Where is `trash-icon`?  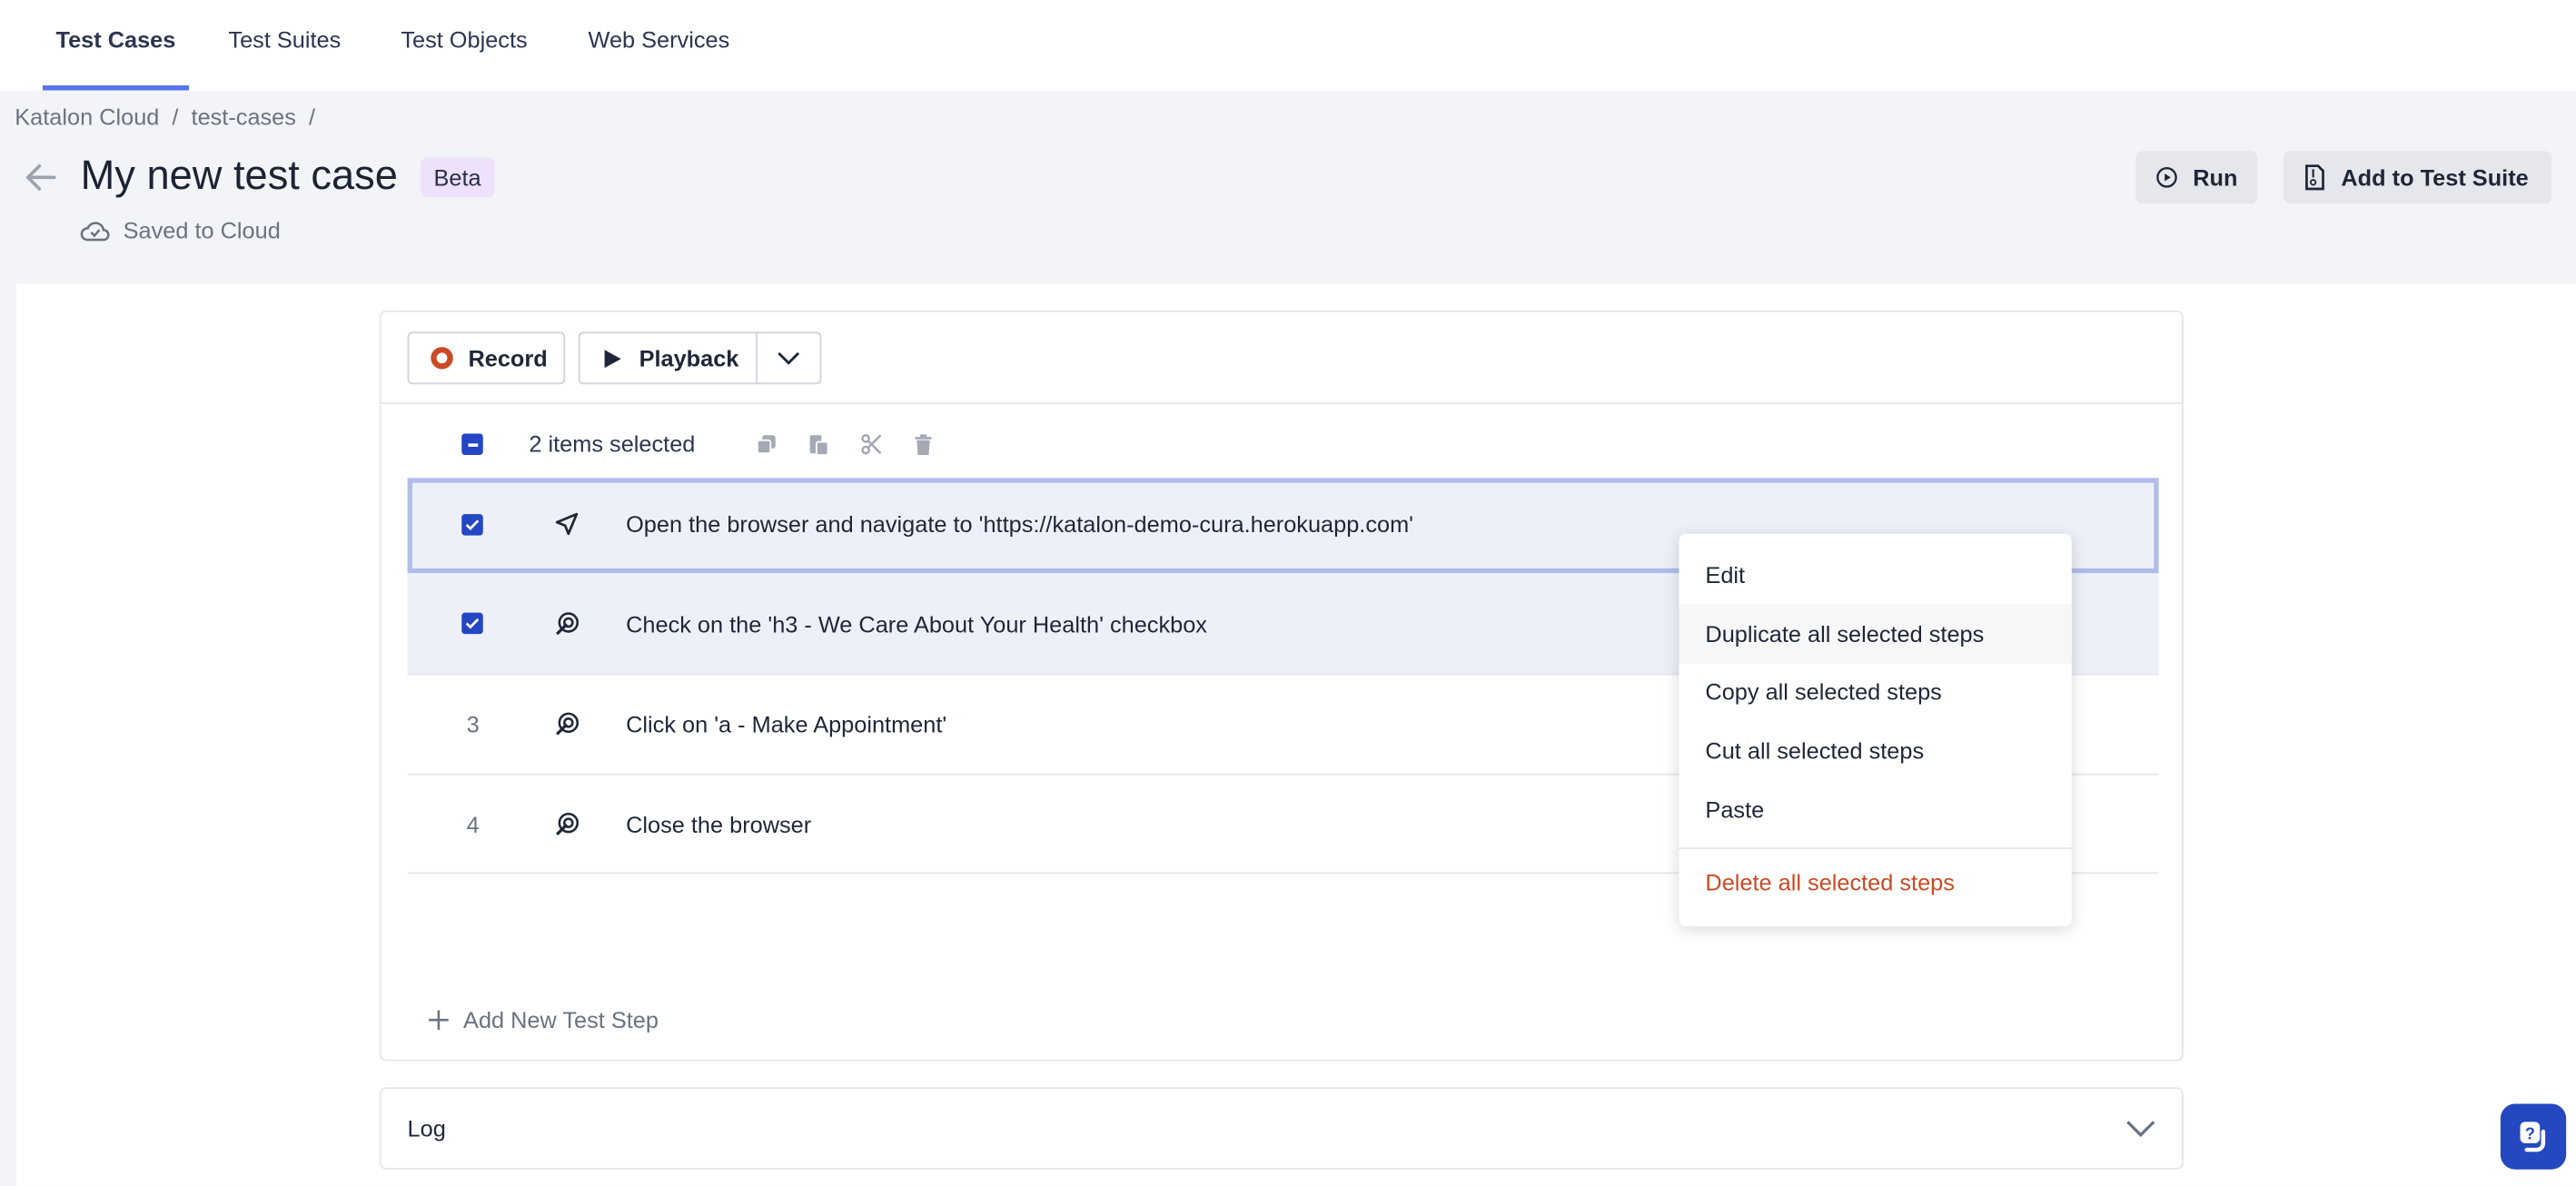 trash-icon is located at coordinates (924, 444).